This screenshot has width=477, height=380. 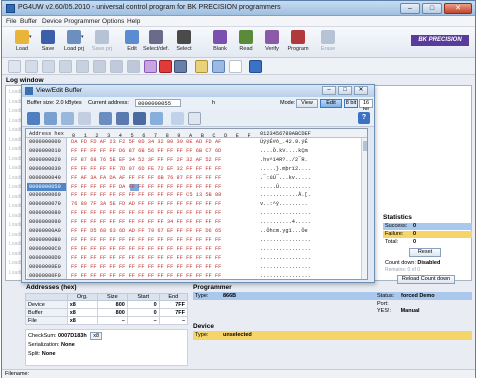 I want to click on close-button: ✕, so click(x=458, y=8).